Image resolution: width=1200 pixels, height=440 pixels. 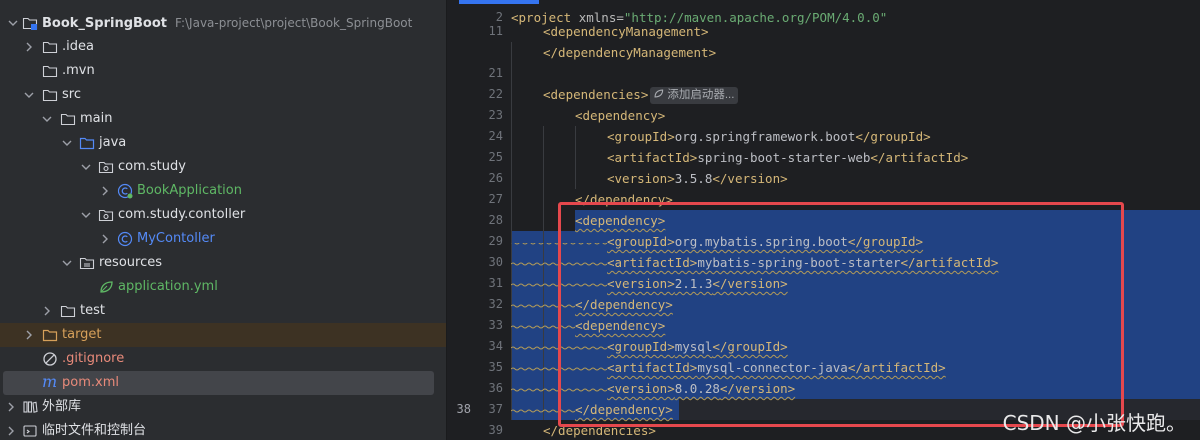 What do you see at coordinates (495, 304) in the screenshot?
I see `line-number: 32` at bounding box center [495, 304].